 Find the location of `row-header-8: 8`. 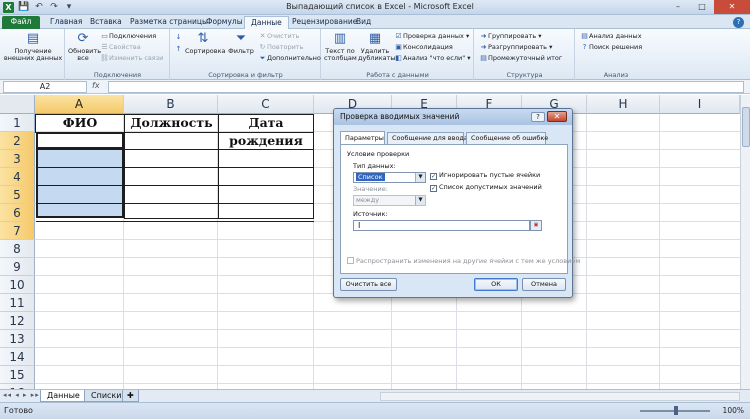

row-header-8: 8 is located at coordinates (17, 249).